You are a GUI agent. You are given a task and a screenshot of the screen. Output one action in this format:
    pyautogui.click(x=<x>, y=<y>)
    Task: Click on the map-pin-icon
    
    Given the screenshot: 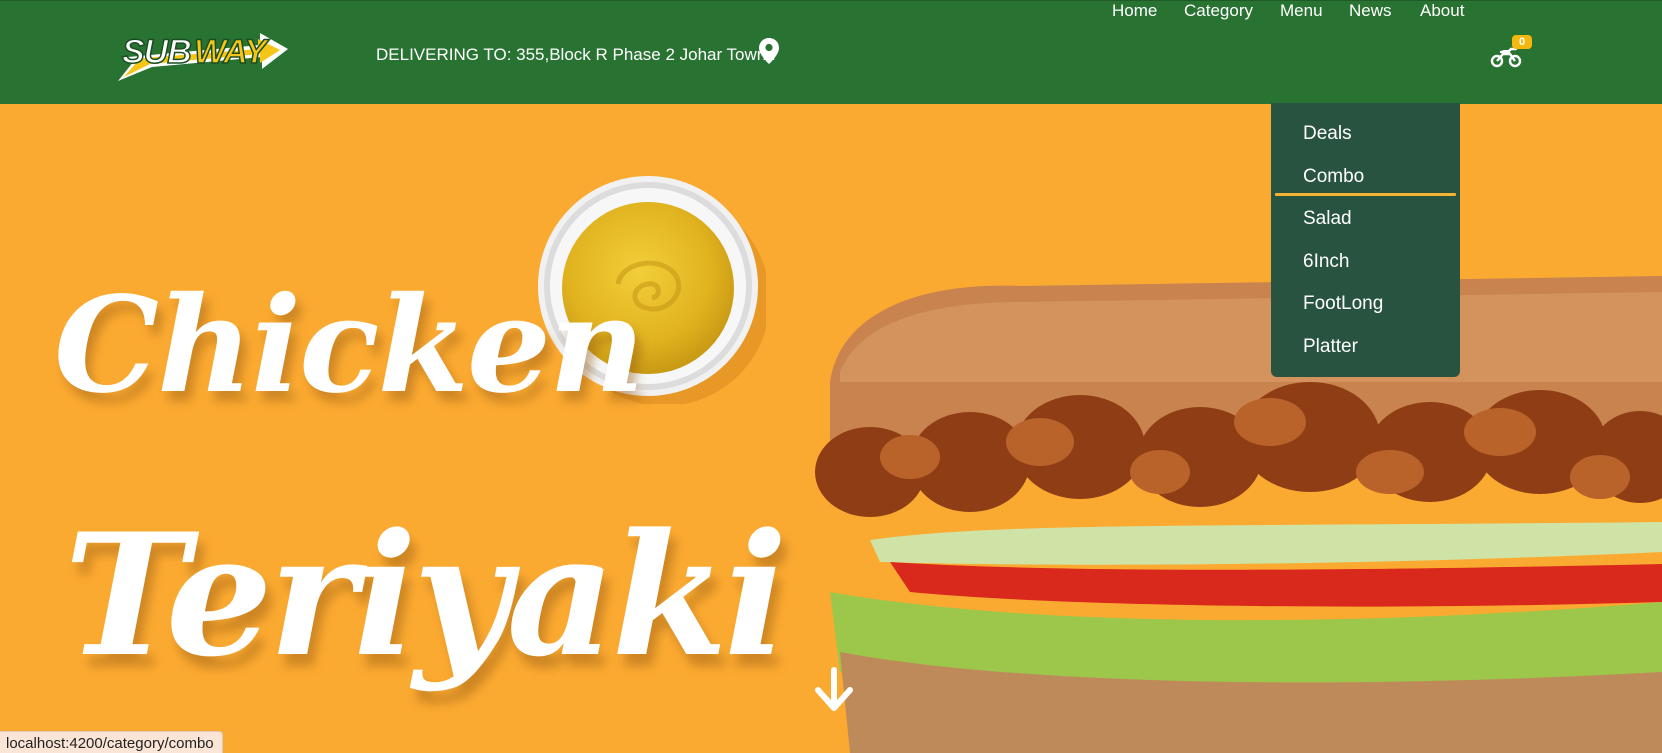 What is the action you would take?
    pyautogui.click(x=769, y=51)
    